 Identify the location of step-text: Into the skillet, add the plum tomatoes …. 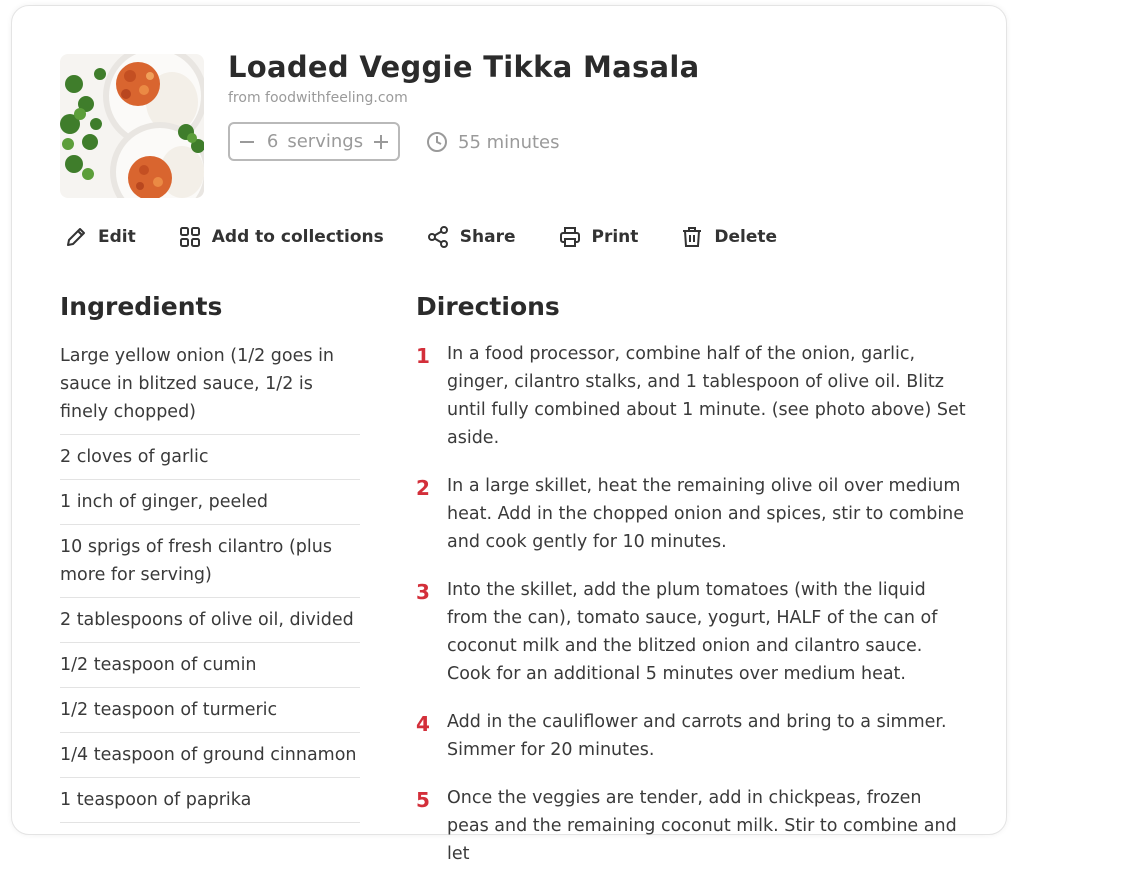
(692, 632).